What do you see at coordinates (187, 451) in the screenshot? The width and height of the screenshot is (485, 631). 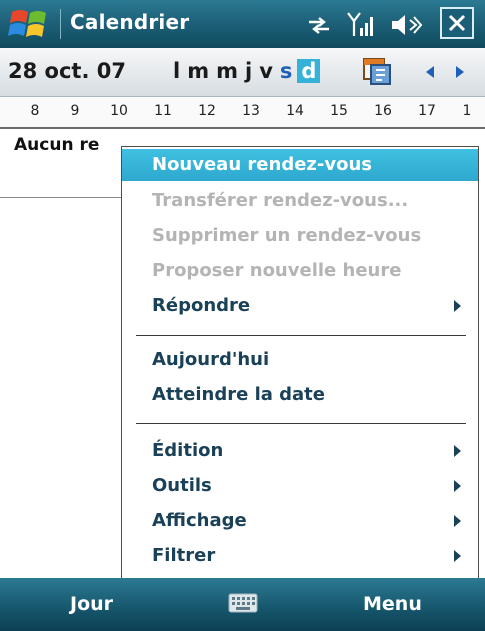 I see `menu-item-edit: Édition` at bounding box center [187, 451].